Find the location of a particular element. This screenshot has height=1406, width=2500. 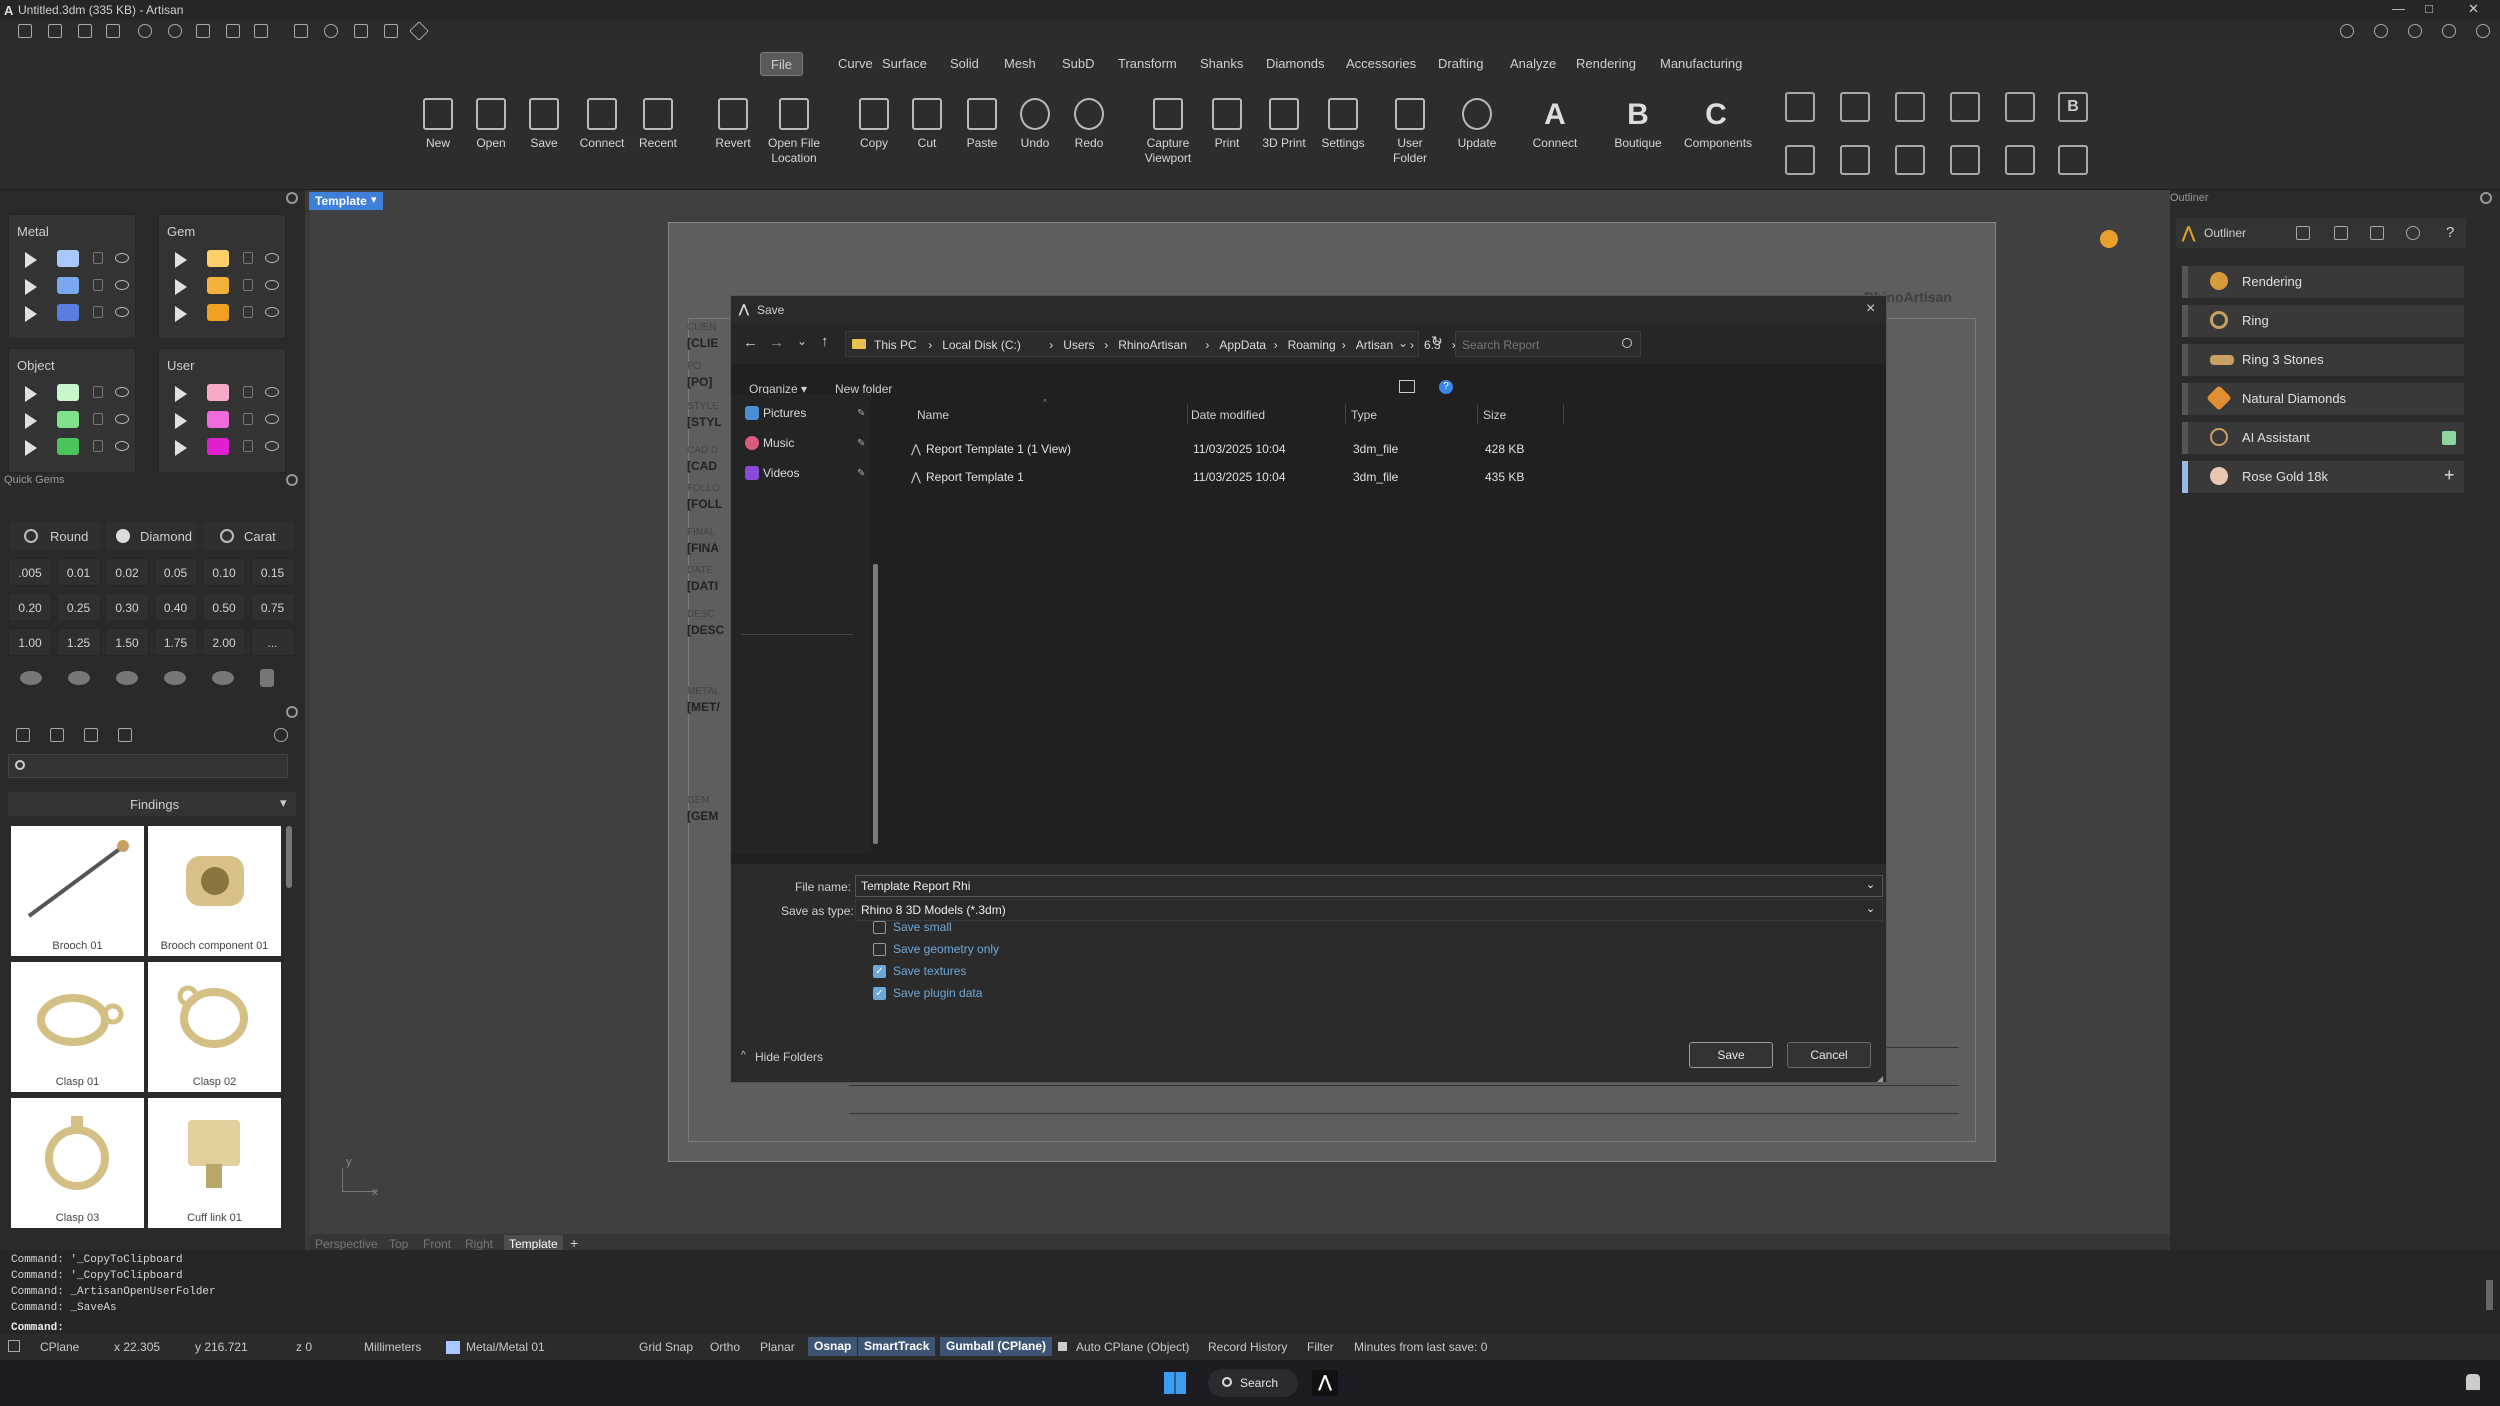

gem-list-icon is located at coordinates (2020, 160).